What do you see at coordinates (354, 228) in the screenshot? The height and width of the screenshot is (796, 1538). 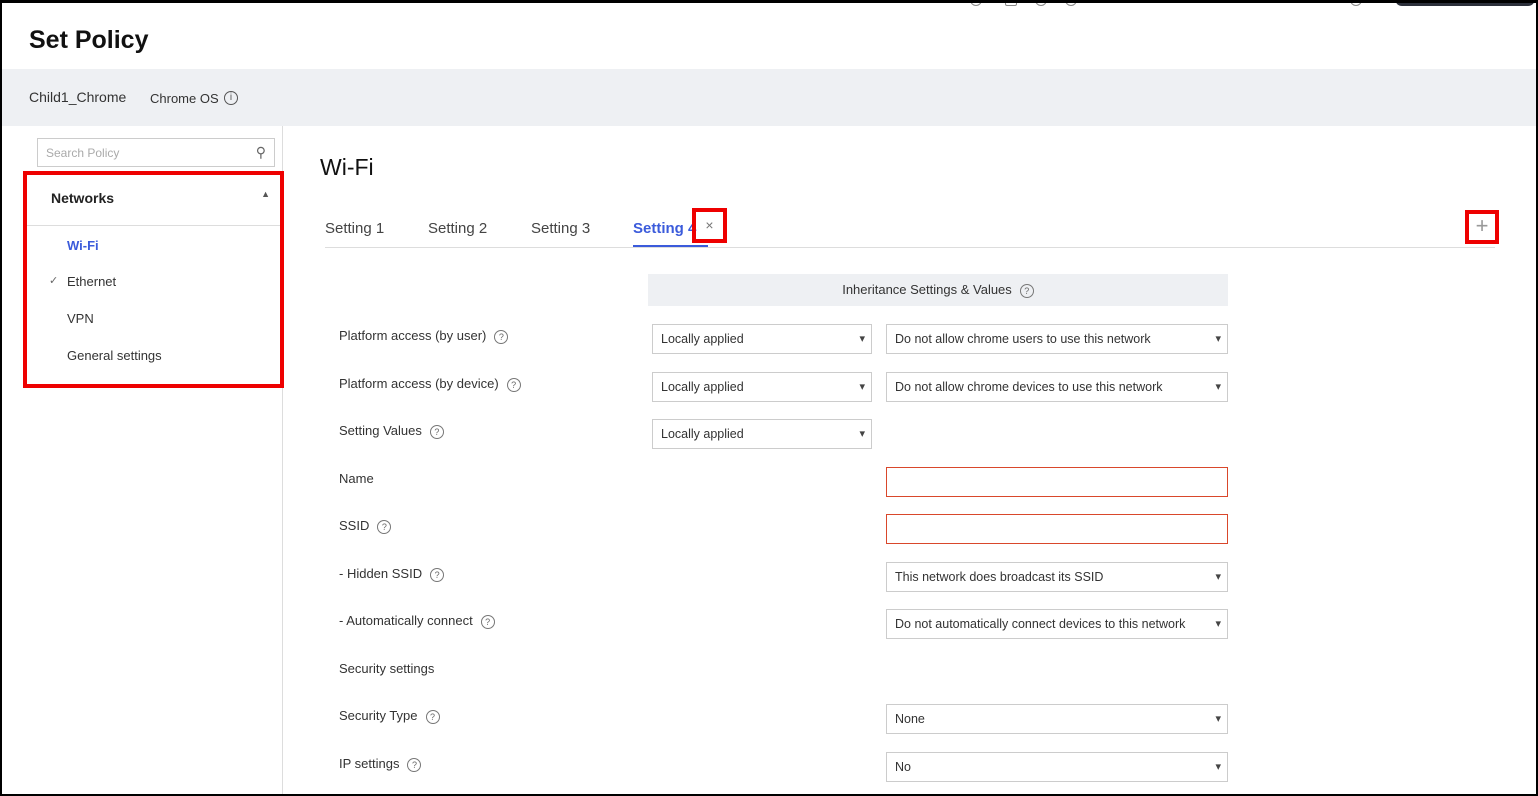 I see `tab-setting-1: Setting 1` at bounding box center [354, 228].